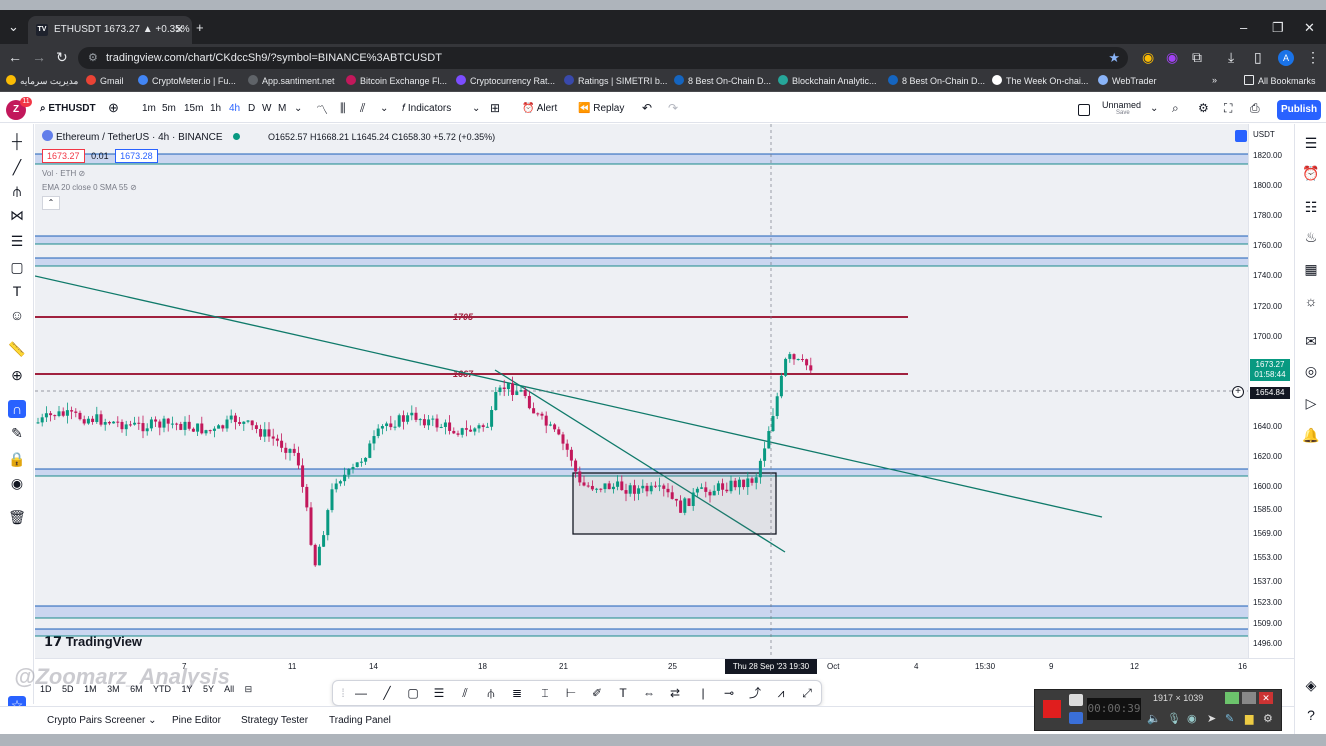 The width and height of the screenshot is (1326, 746). I want to click on interval-m: M, so click(282, 108).